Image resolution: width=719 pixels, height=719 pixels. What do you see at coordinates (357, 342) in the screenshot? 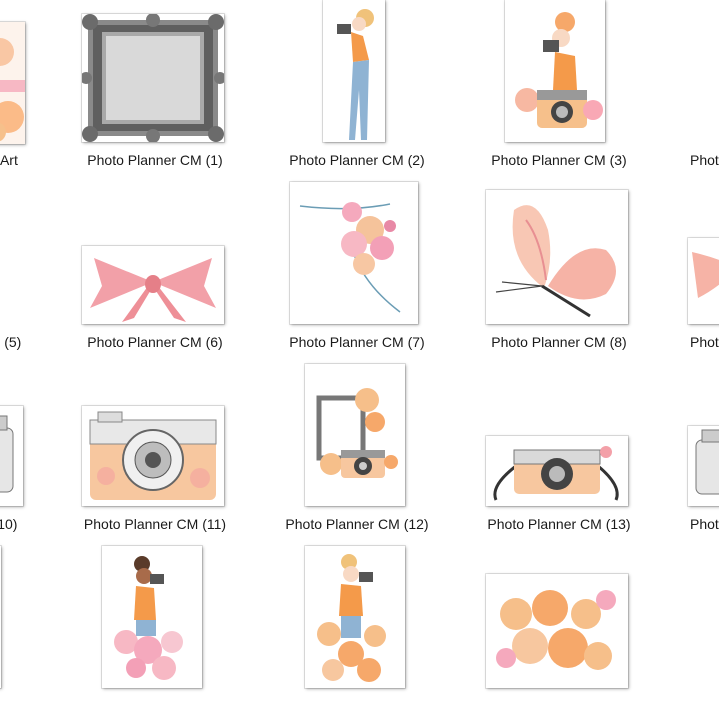
I see `file-name: Photo Planner CM (7)` at bounding box center [357, 342].